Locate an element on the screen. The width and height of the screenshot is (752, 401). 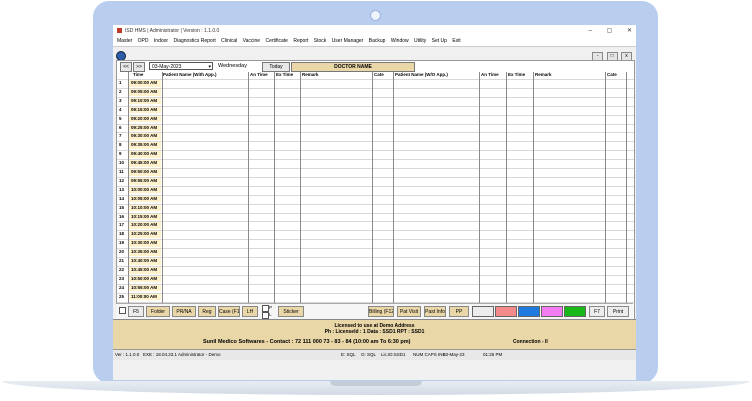
color-swatch-blue is located at coordinates (529, 311).